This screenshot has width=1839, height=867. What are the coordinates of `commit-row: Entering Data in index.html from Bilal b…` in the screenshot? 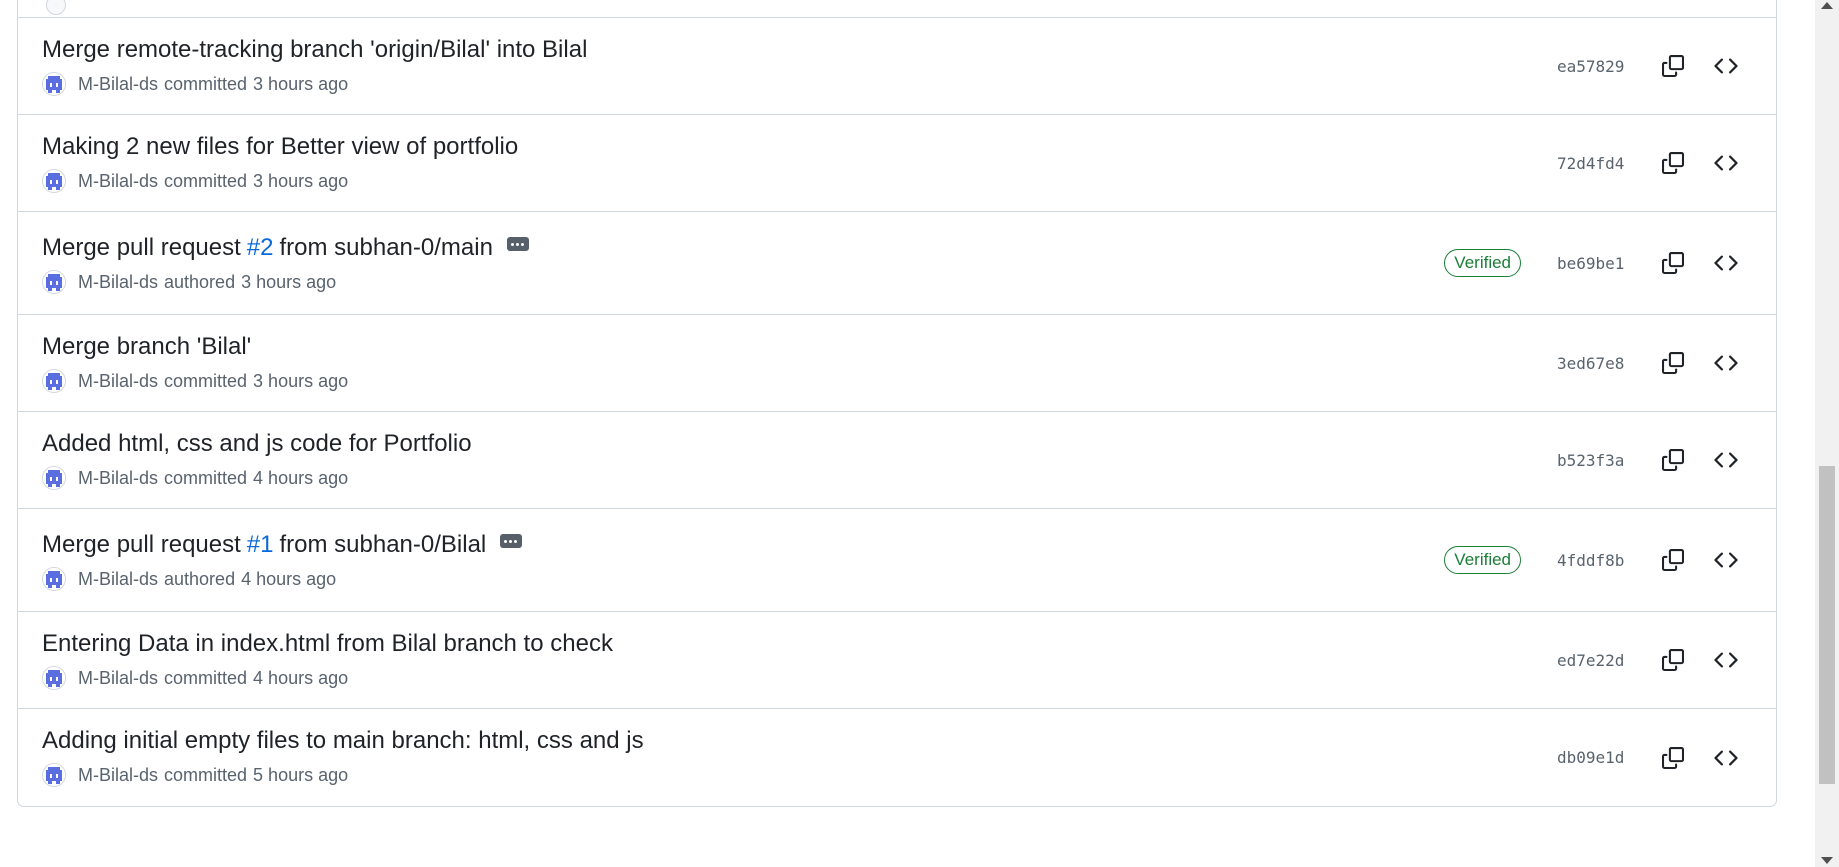 It's located at (897, 660).